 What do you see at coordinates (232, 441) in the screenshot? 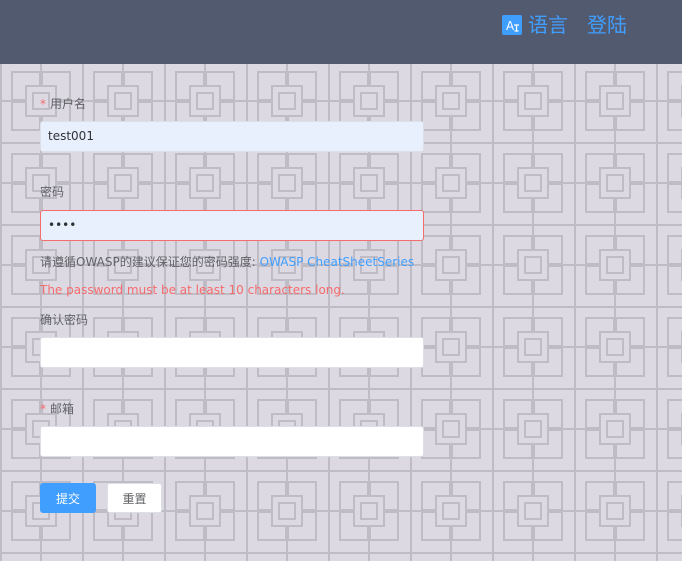
I see `email-input` at bounding box center [232, 441].